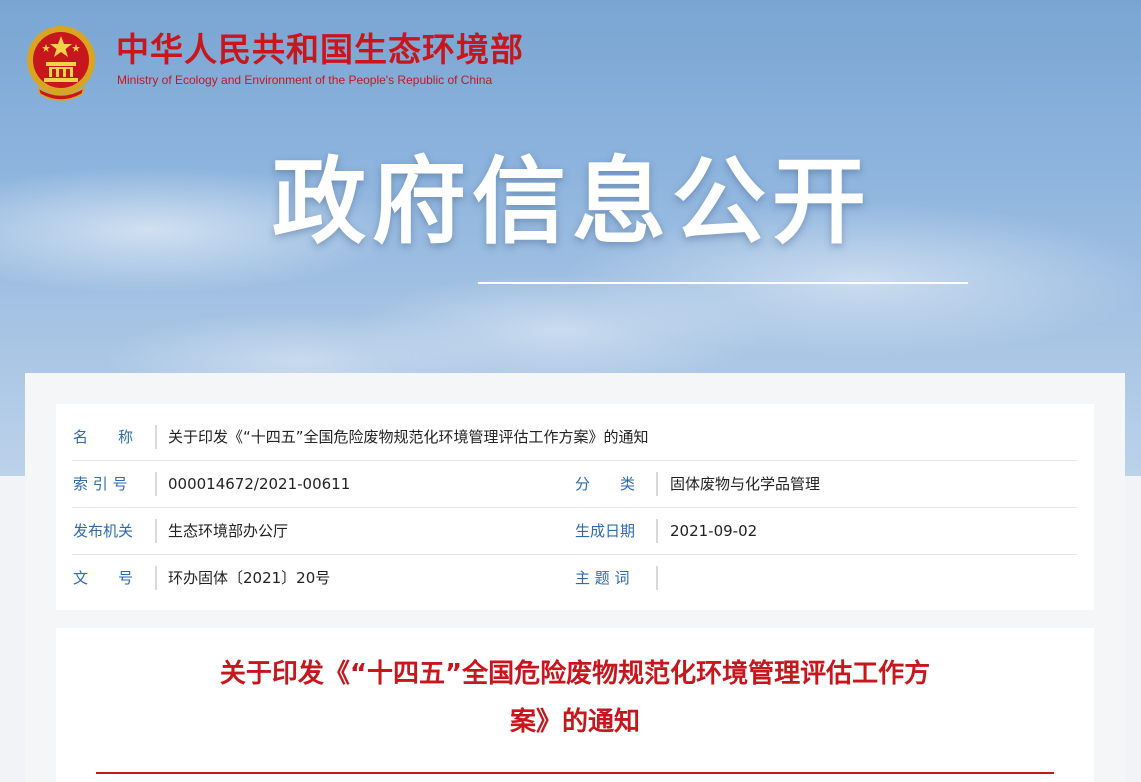 The width and height of the screenshot is (1141, 782). What do you see at coordinates (574, 578) in the screenshot?
I see `meta-row-docno: 文 号 环办固体〔2021〕20号 主 题 词` at bounding box center [574, 578].